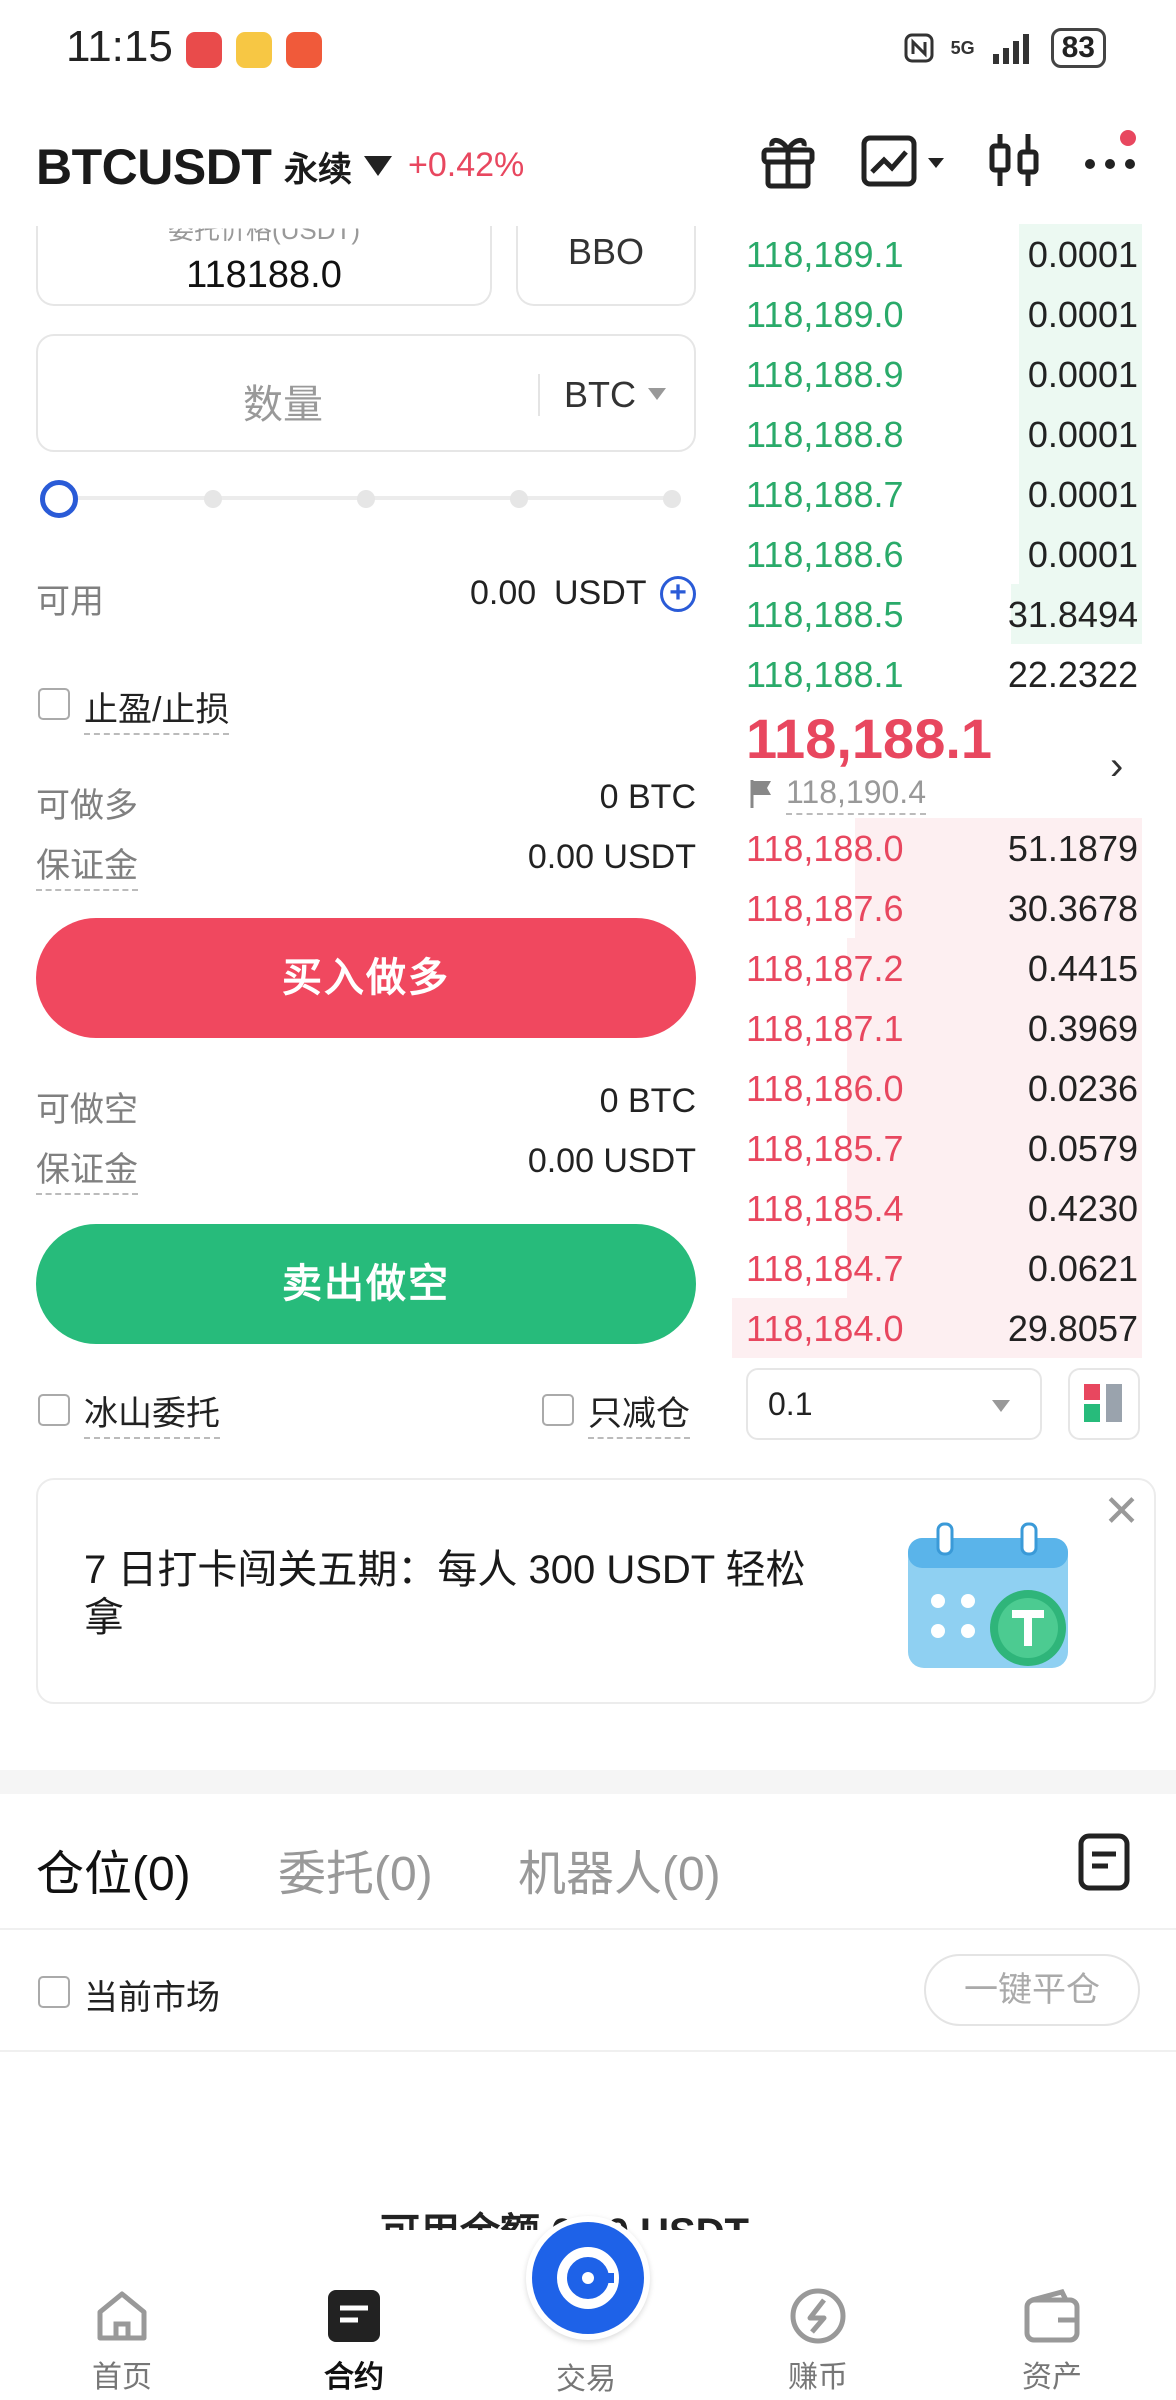  Describe the element at coordinates (157, 708) in the screenshot. I see `tp-sl-label: 止盈/止损` at that location.